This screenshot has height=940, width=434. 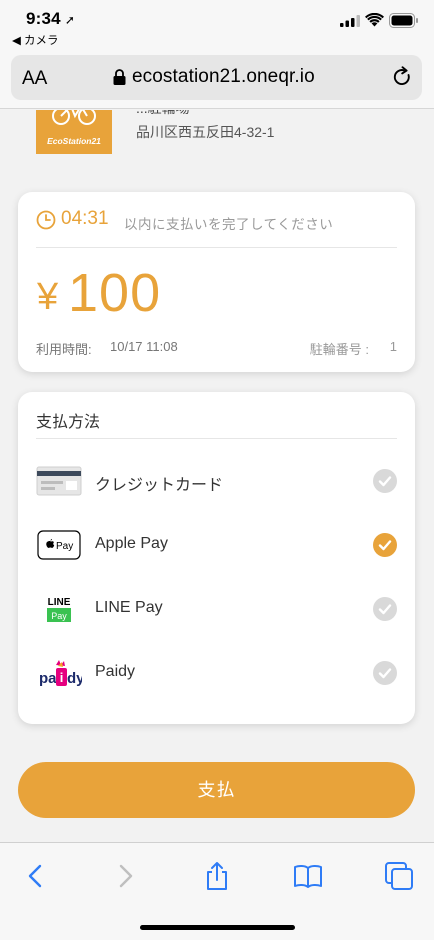 What do you see at coordinates (402, 77) in the screenshot?
I see `reload-icon` at bounding box center [402, 77].